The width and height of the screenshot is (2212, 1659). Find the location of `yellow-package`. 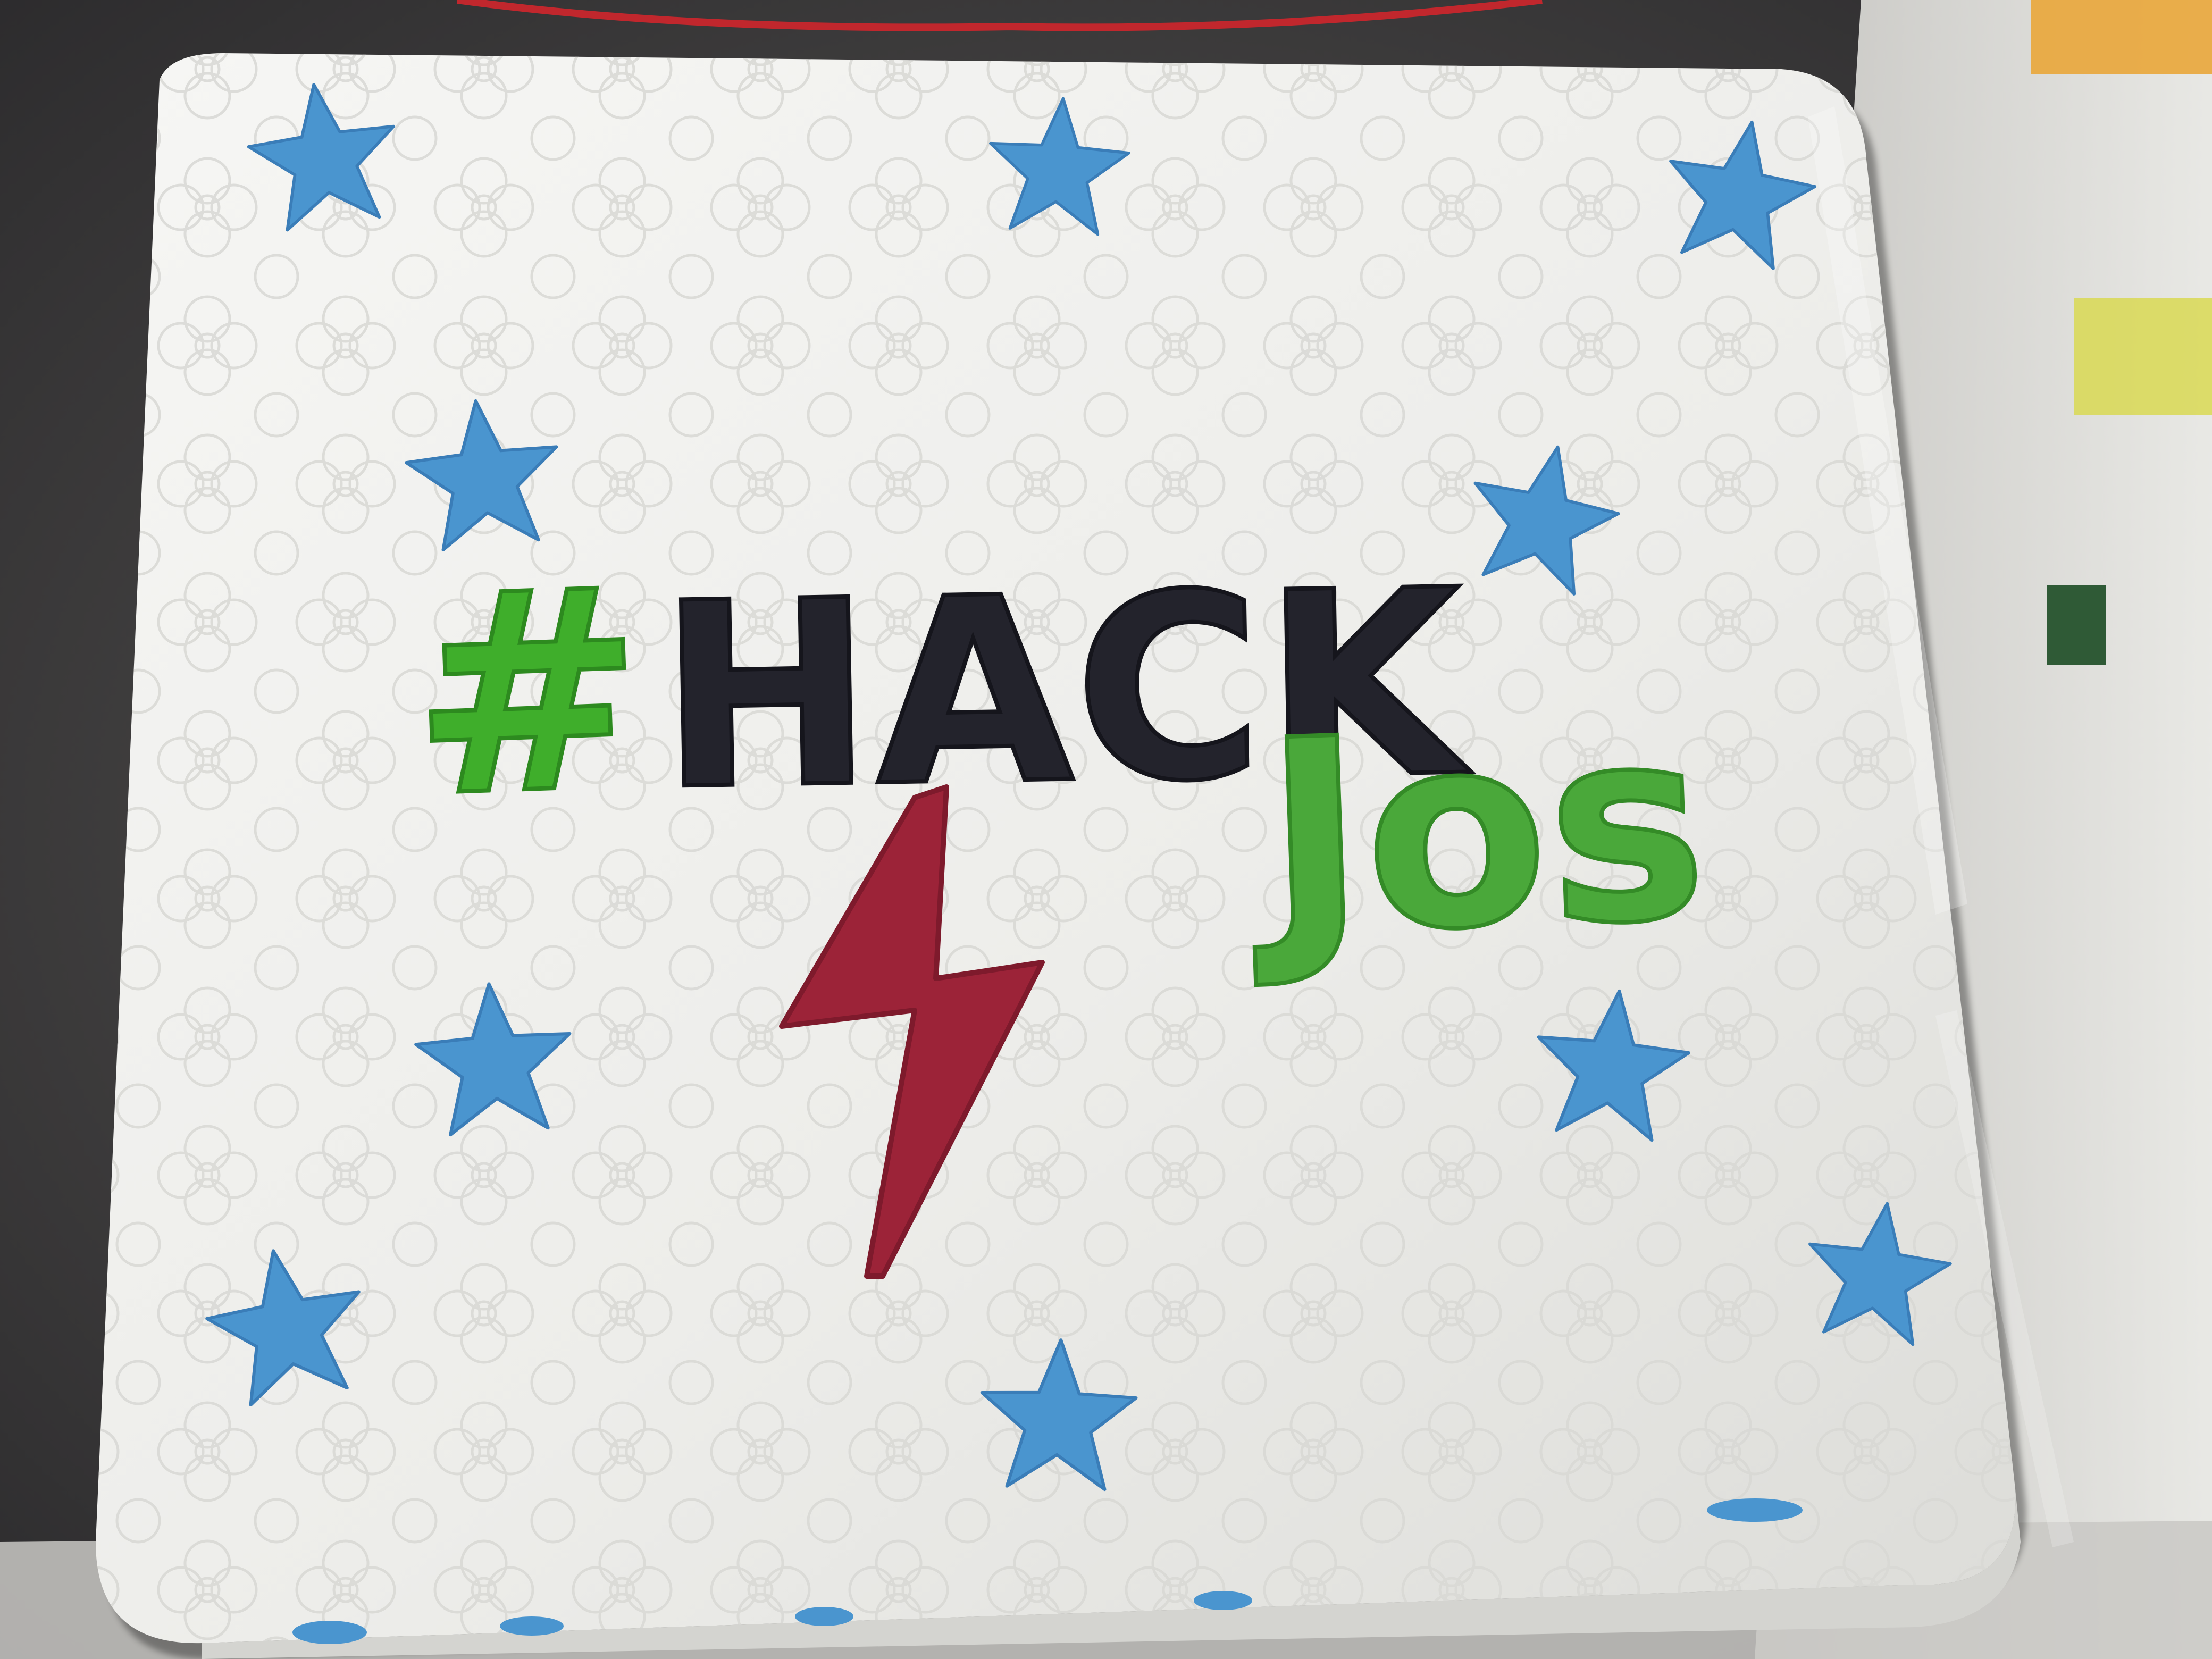

yellow-package is located at coordinates (2143, 356).